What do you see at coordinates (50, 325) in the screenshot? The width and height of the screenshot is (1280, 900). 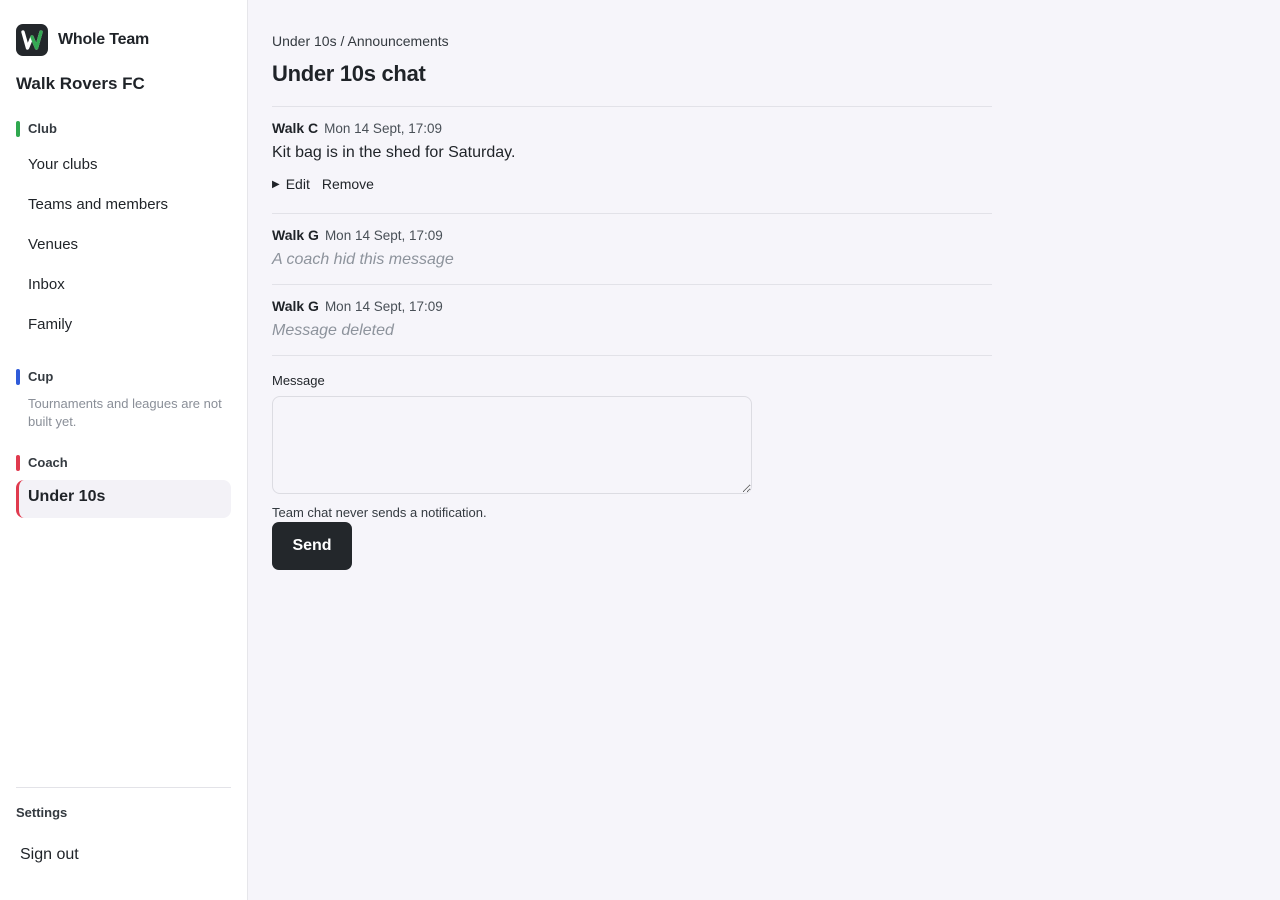 I see `sidebar-item-family: Family` at bounding box center [50, 325].